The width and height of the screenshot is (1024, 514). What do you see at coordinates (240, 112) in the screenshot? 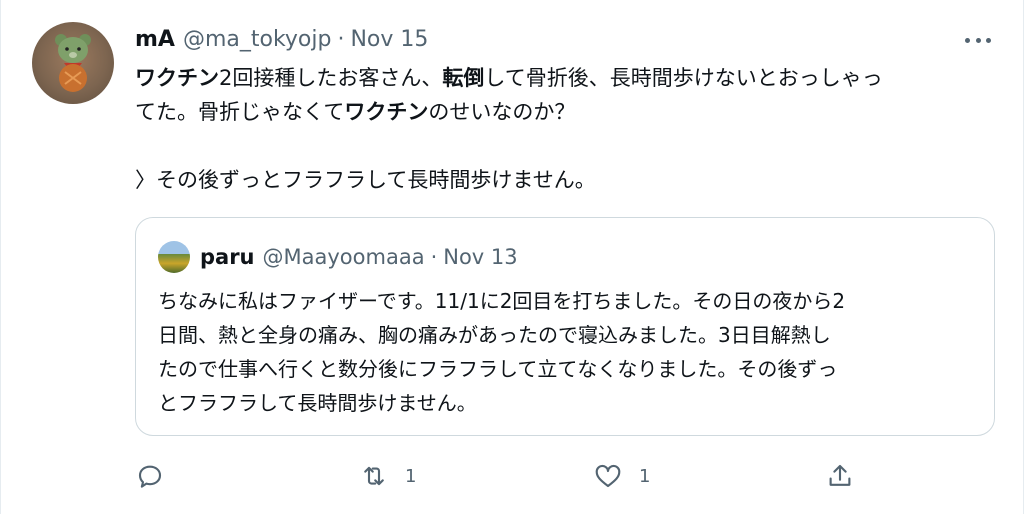
I see `tweet-text-span: てた。骨折じゃなくて` at bounding box center [240, 112].